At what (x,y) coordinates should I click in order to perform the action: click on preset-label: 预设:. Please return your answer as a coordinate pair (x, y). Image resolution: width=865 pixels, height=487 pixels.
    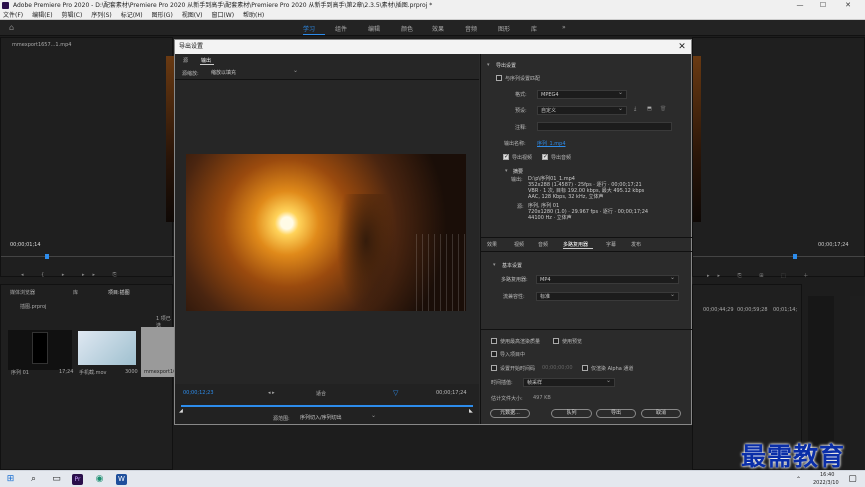
    Looking at the image, I should click on (521, 111).